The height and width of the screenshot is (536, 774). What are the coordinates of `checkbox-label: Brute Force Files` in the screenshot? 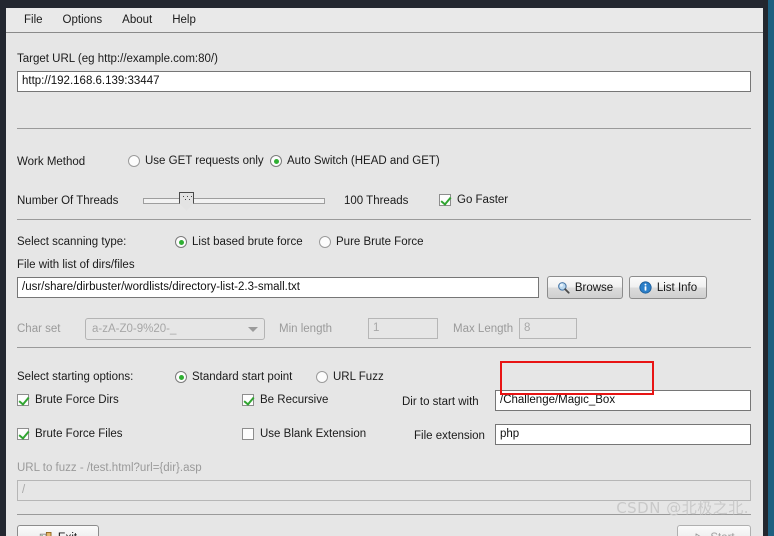 It's located at (79, 434).